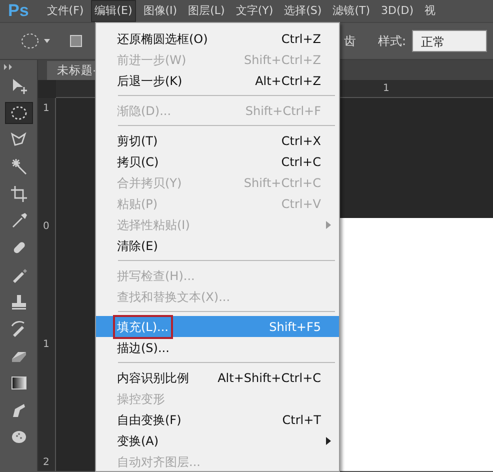 Image resolution: width=493 pixels, height=472 pixels. I want to click on caret-icon, so click(47, 41).